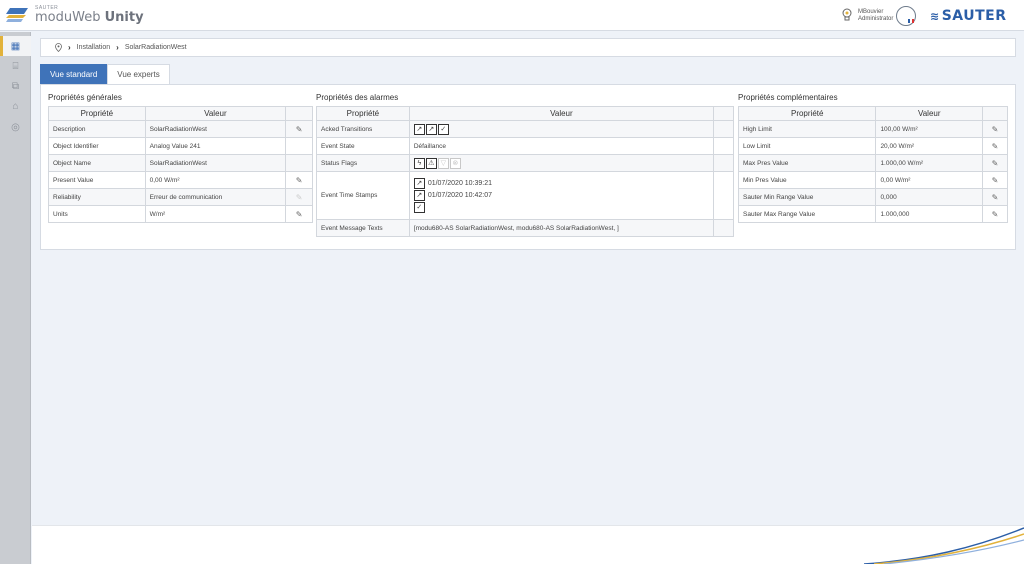  I want to click on table-row: Low Limit 20,00 W/m² ✎, so click(872, 146).